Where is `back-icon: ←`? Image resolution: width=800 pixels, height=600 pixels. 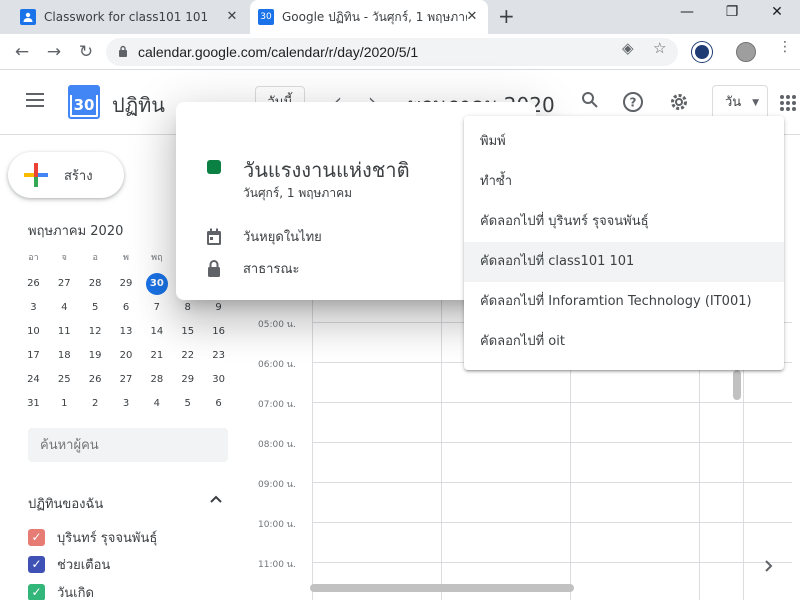 back-icon: ← is located at coordinates (22, 52).